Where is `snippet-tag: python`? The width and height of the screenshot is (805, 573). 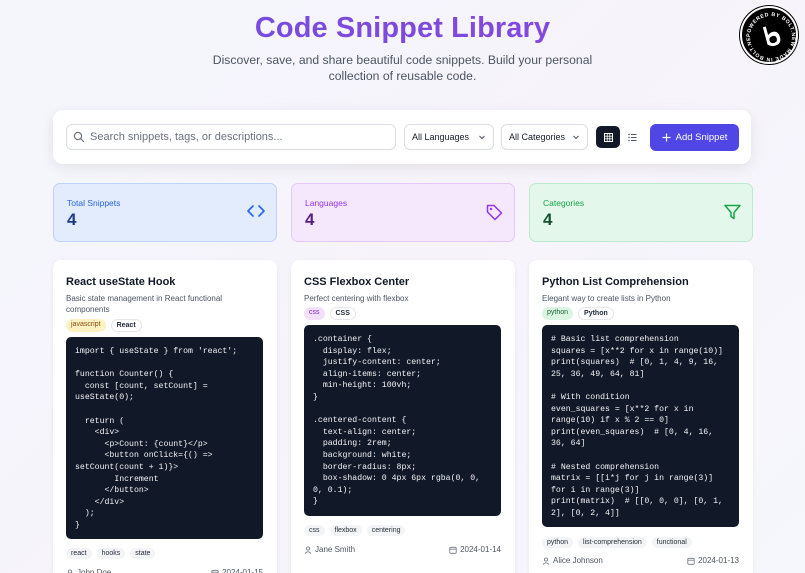
snippet-tag: python is located at coordinates (558, 542).